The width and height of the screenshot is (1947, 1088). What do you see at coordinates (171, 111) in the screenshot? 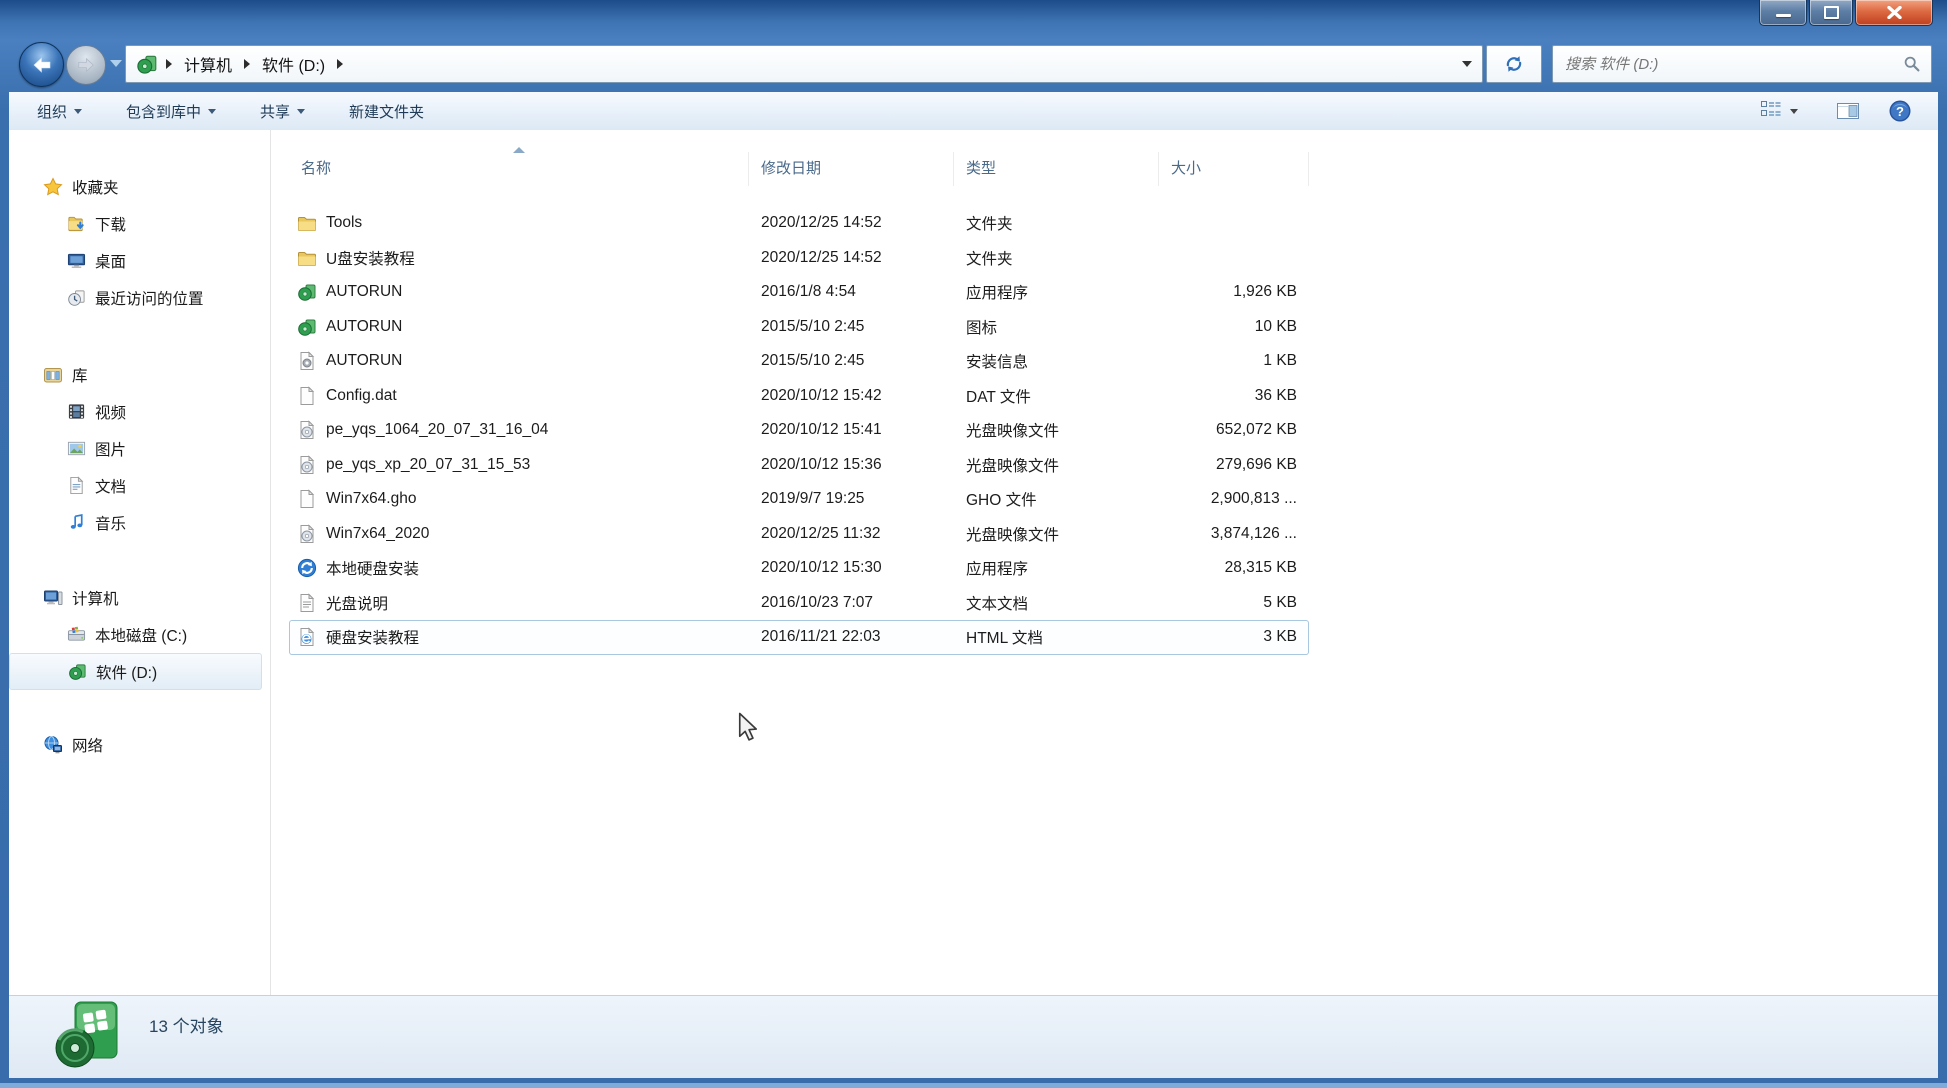
I see `toolbar-item-2: 包含到库中` at bounding box center [171, 111].